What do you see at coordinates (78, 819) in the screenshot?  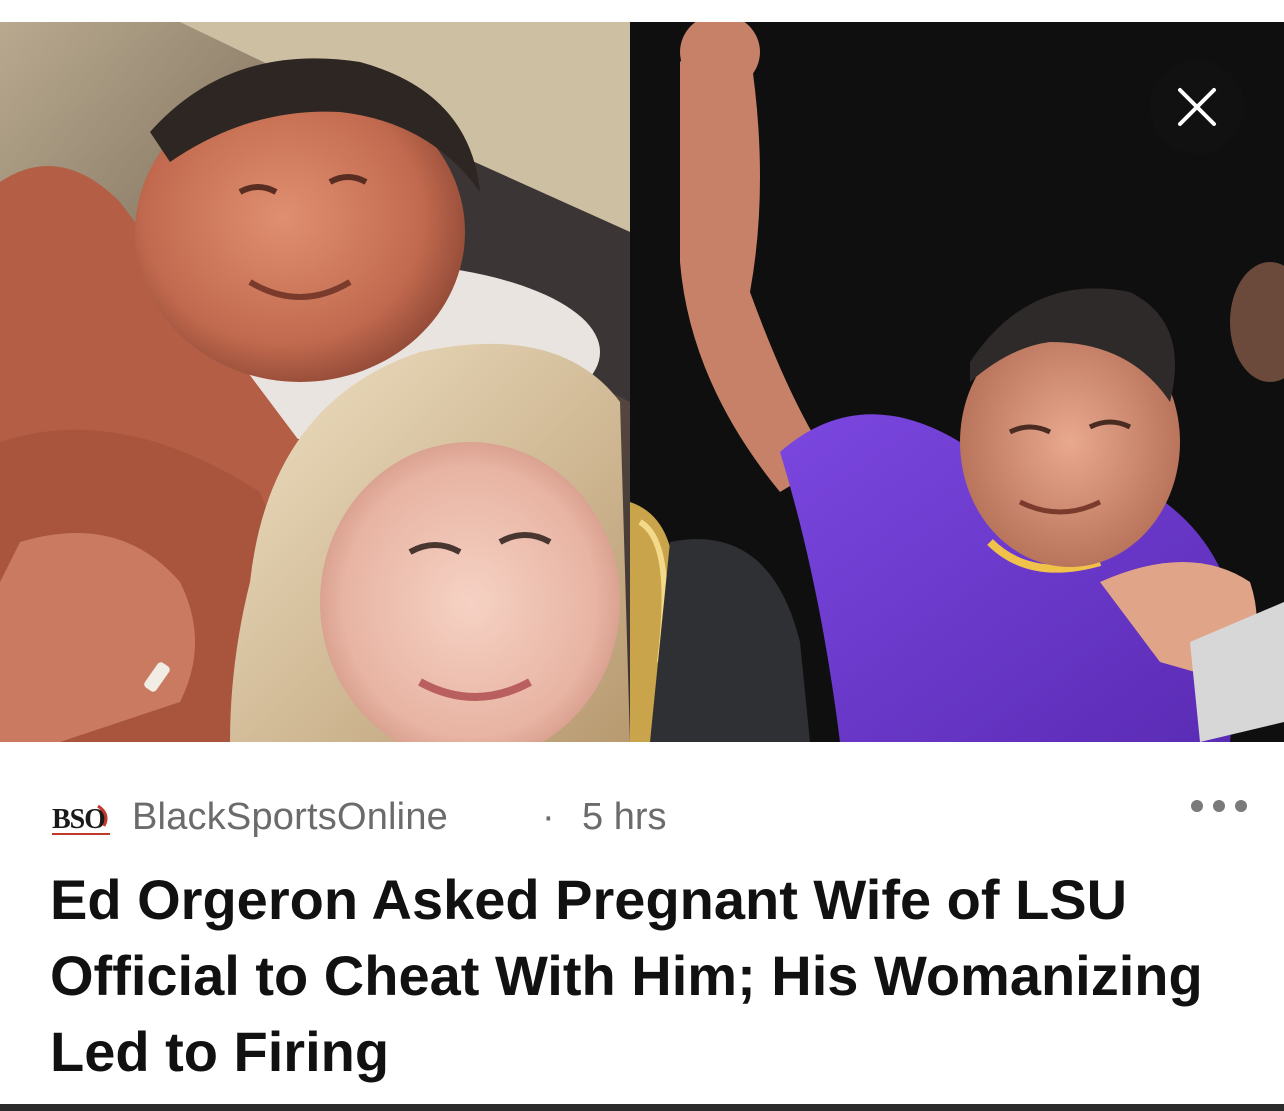 I see `svg-text: BSO` at bounding box center [78, 819].